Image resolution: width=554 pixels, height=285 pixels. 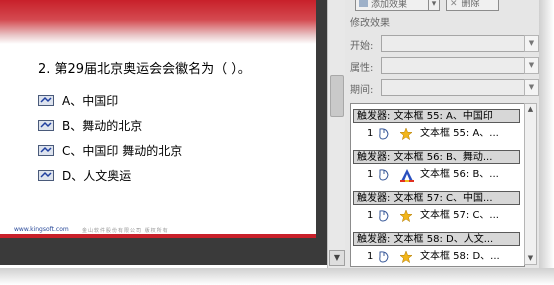 What do you see at coordinates (453, 87) in the screenshot?
I see `duration-select` at bounding box center [453, 87].